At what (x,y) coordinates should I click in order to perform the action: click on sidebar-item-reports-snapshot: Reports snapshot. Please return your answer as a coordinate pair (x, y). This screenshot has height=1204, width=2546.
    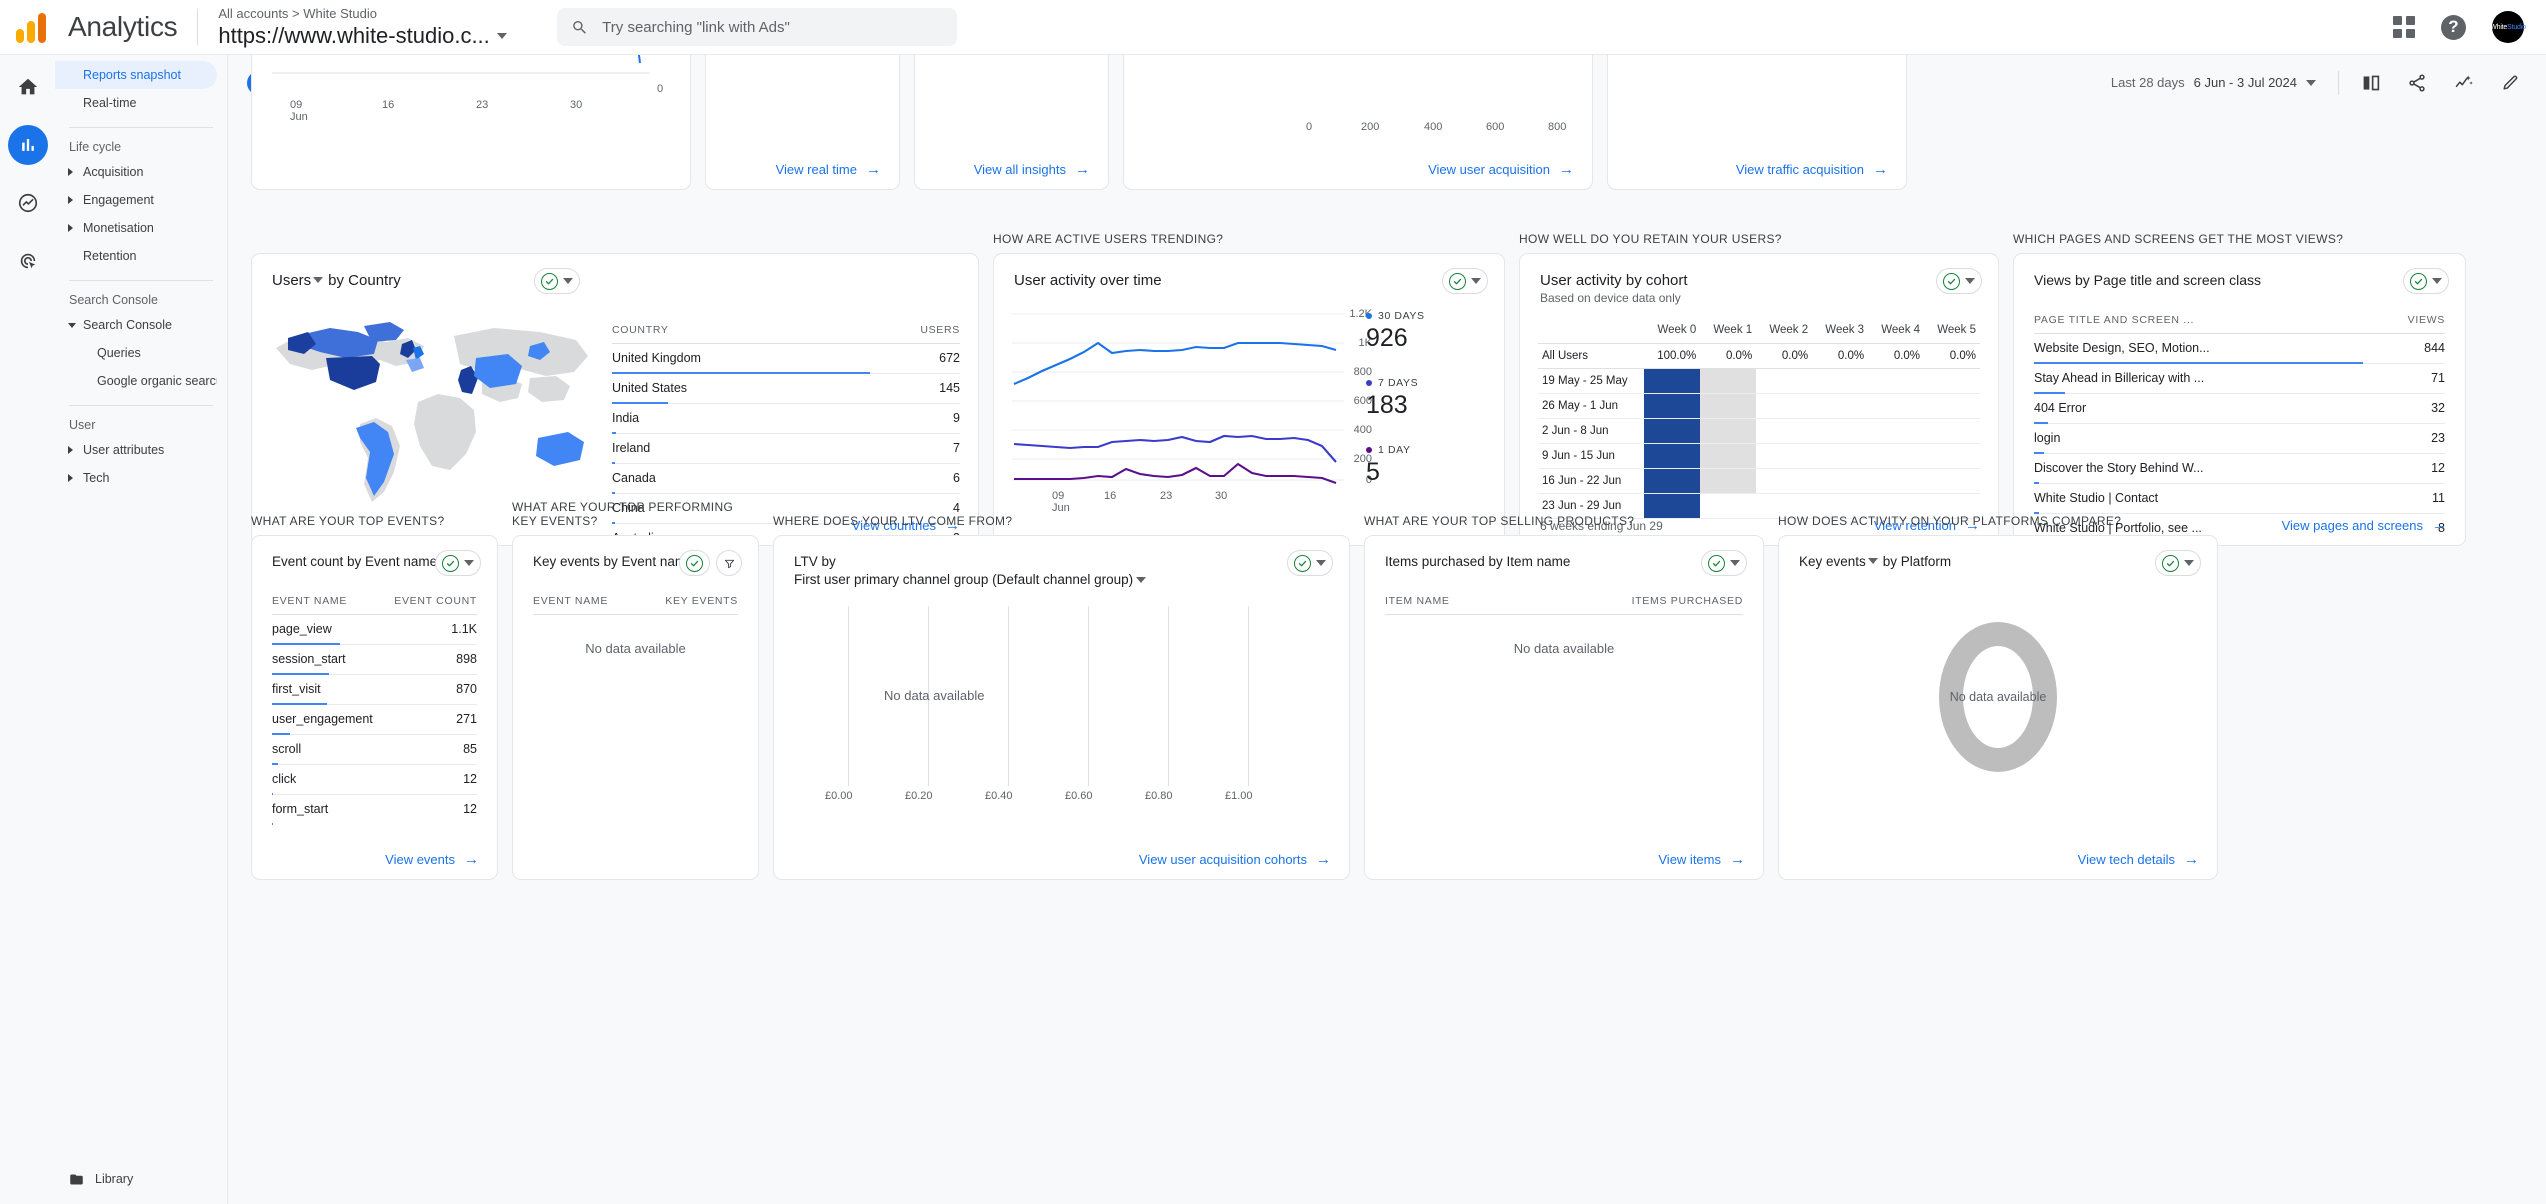
    Looking at the image, I should click on (136, 75).